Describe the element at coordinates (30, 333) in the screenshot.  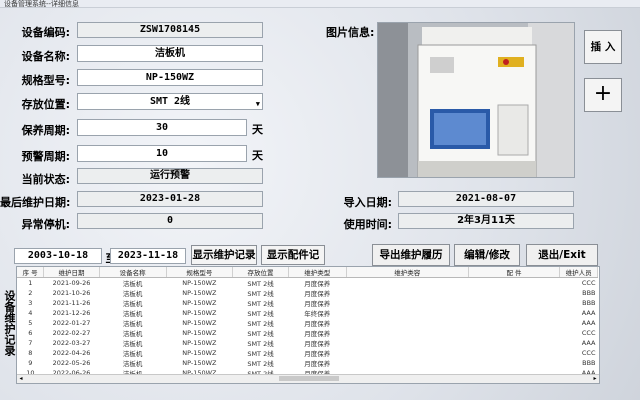
I see `table-cell: 6` at that location.